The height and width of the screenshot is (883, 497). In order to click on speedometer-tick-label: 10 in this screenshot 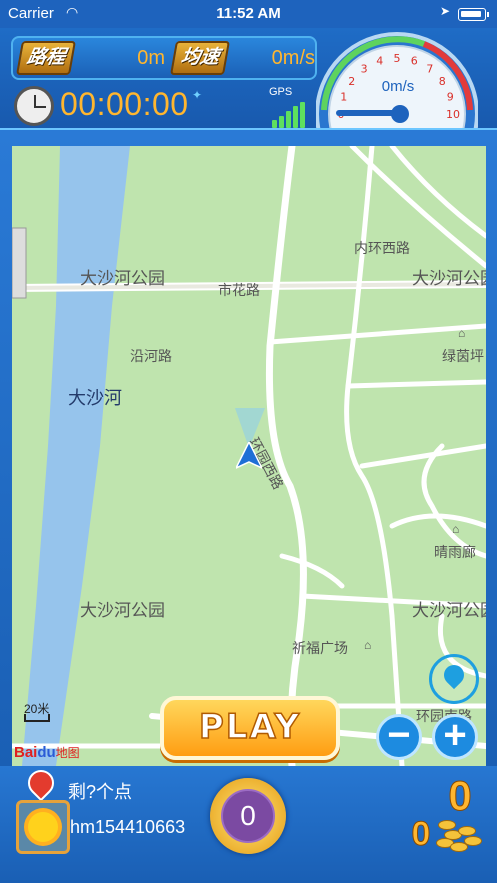, I will do `click(453, 114)`.